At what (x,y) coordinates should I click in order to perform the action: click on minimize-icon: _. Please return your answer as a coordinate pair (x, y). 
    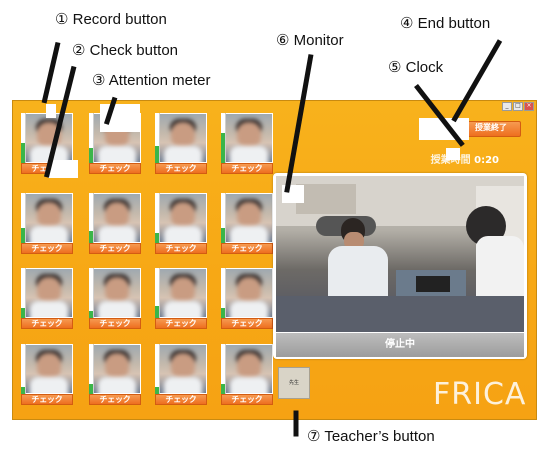
    Looking at the image, I should click on (507, 106).